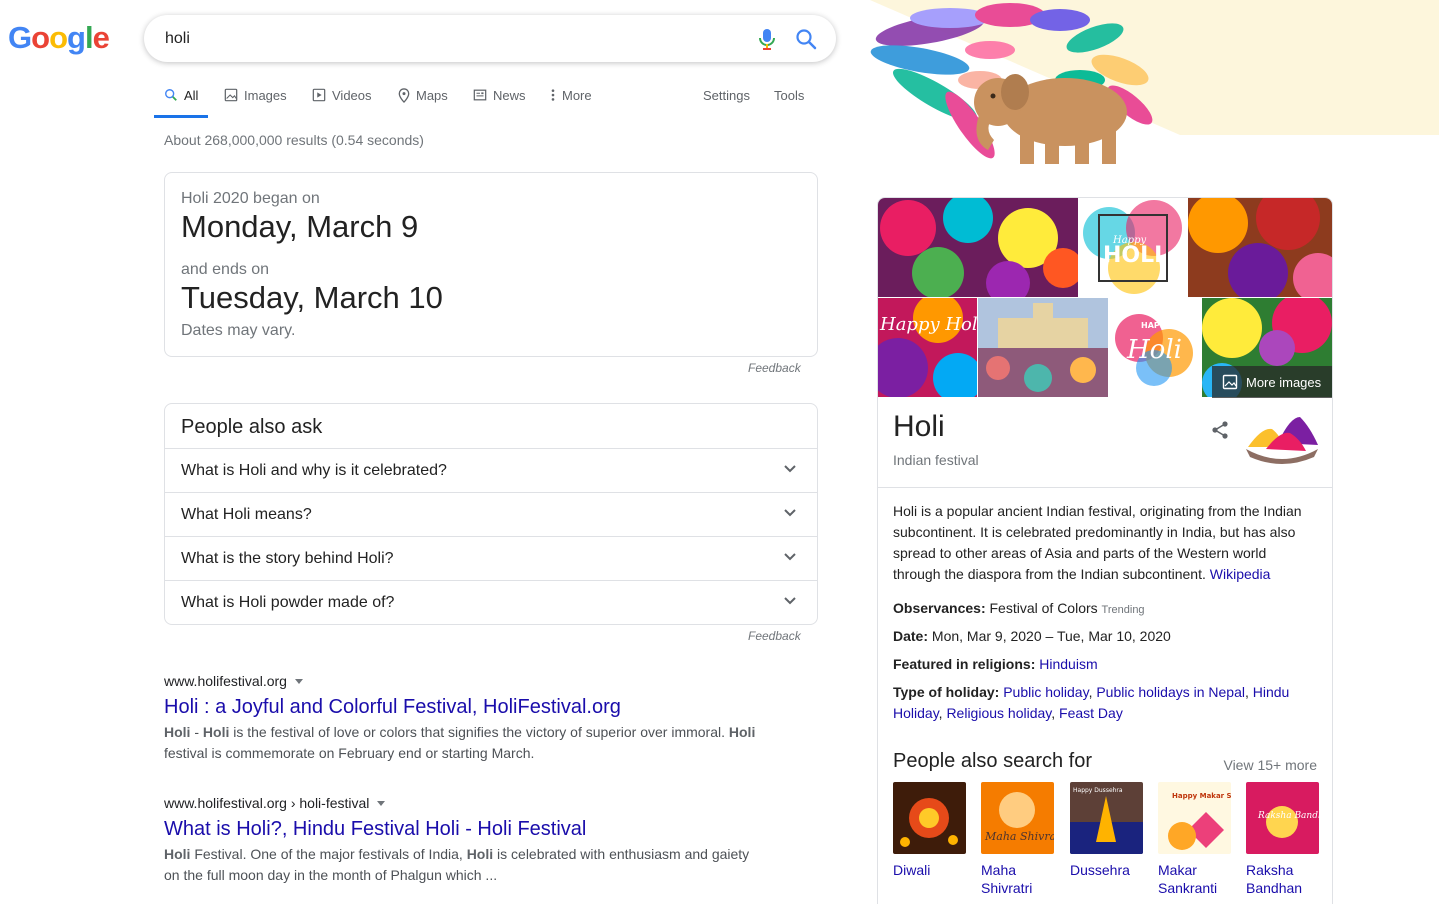 The width and height of the screenshot is (1439, 904). I want to click on holi-card-thumbnail: Happy HOLI, so click(1133, 247).